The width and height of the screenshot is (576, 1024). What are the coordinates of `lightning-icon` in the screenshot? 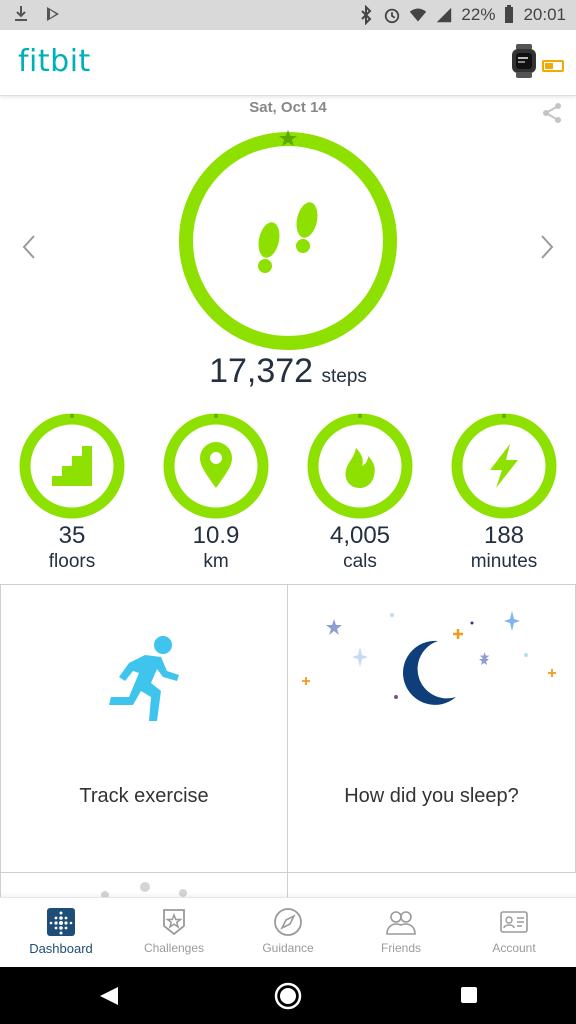 It's located at (504, 466).